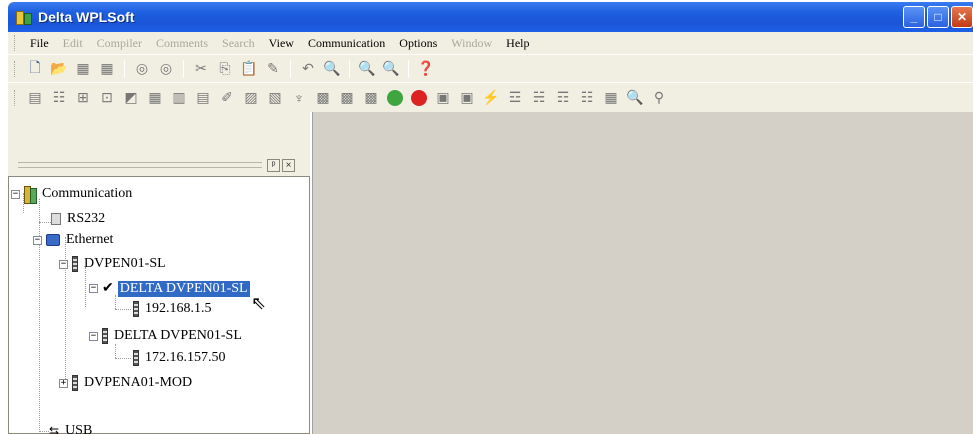 This screenshot has width=973, height=434. What do you see at coordinates (471, 43) in the screenshot?
I see `menu-window: Window` at bounding box center [471, 43].